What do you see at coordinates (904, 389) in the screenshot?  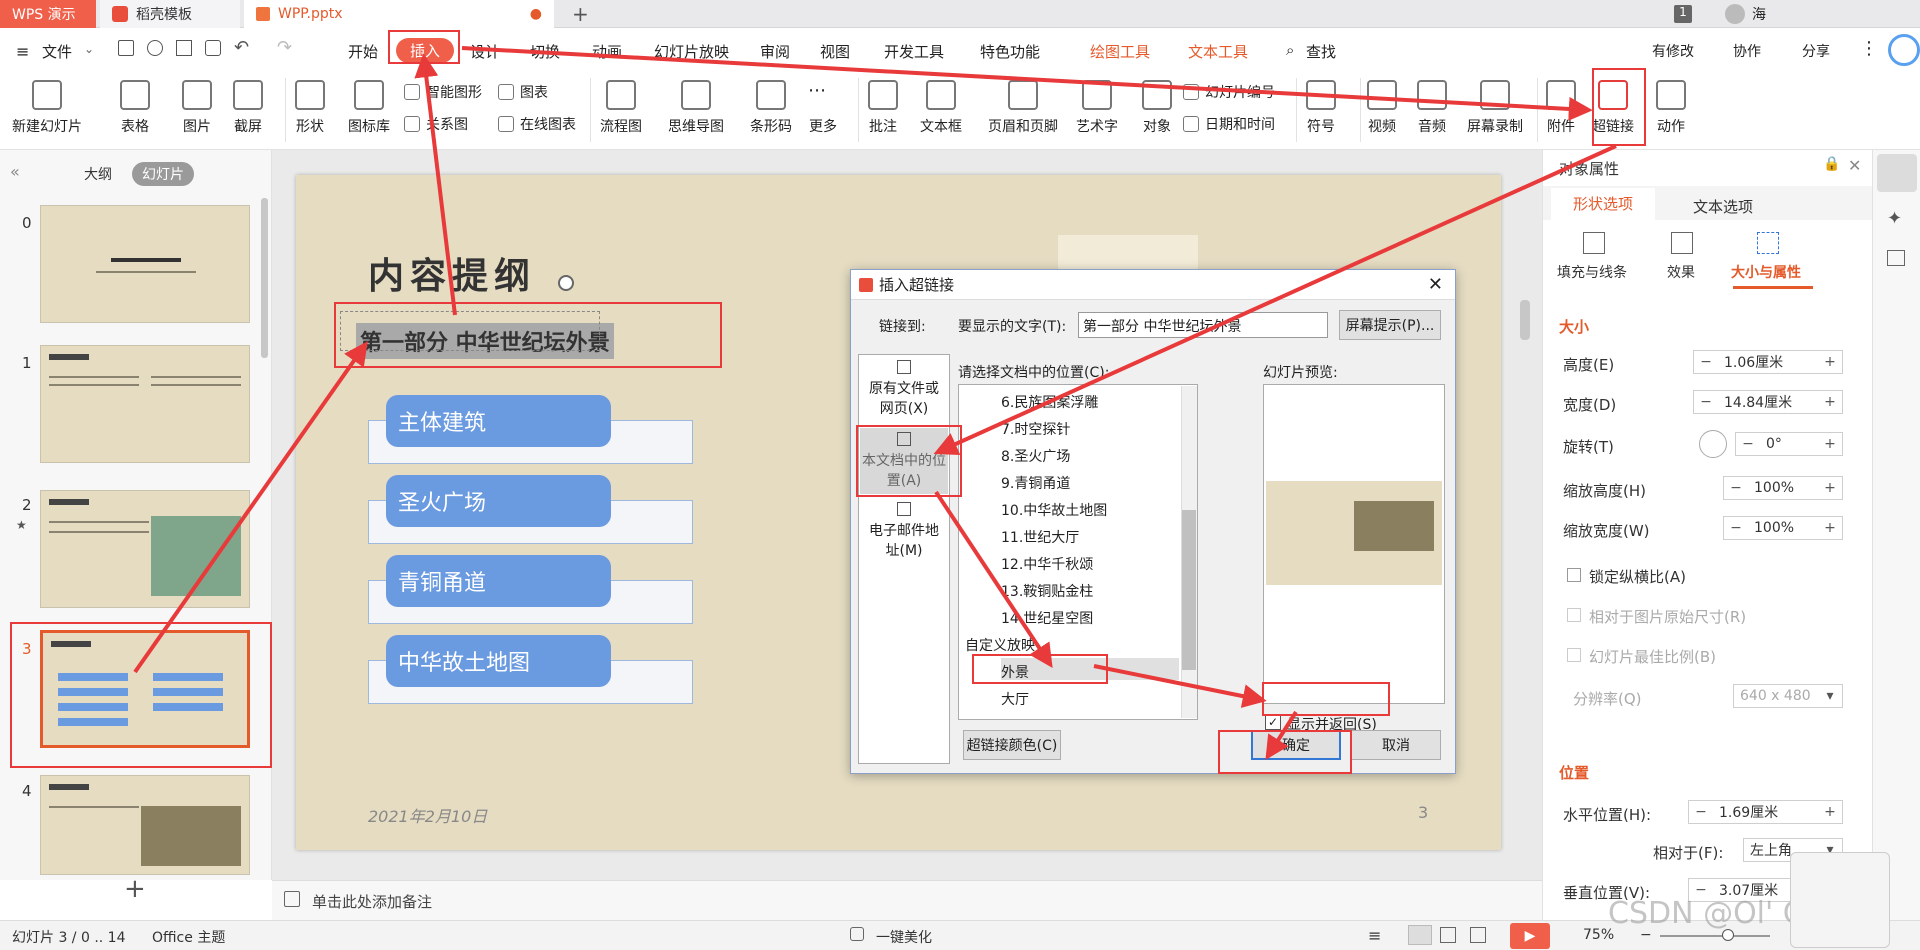 I see `existing-file-option: 原有文件或网页(X)` at bounding box center [904, 389].